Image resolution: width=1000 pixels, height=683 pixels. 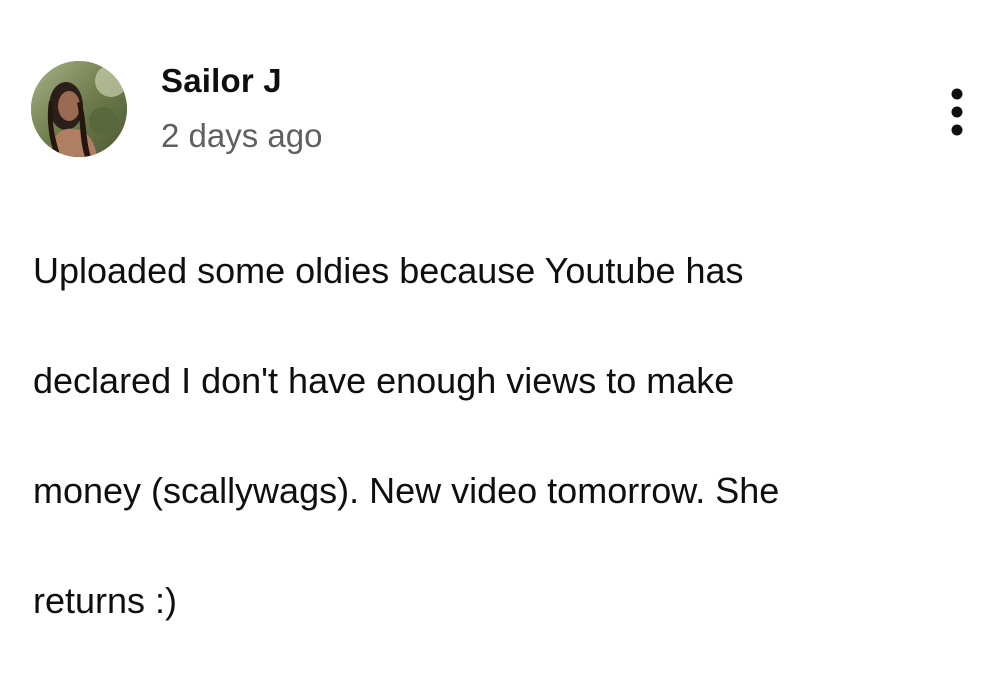 I want to click on author-name: Sailor J, so click(x=221, y=81).